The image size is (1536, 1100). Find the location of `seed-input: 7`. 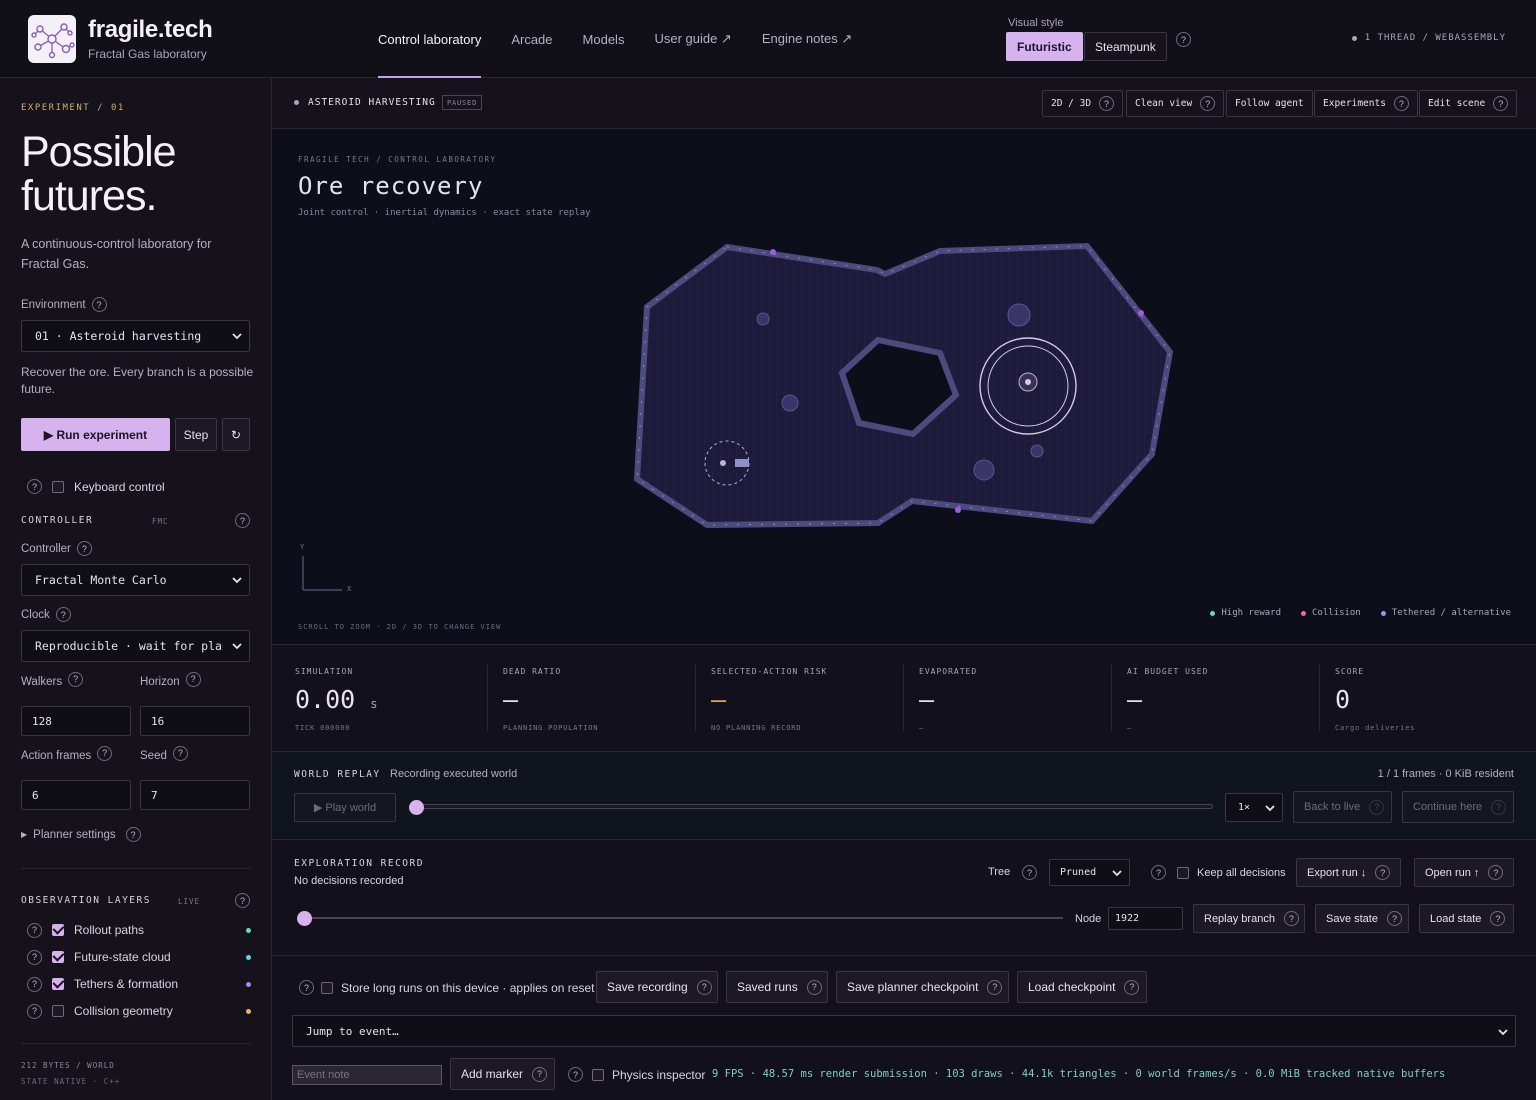

seed-input: 7 is located at coordinates (195, 795).